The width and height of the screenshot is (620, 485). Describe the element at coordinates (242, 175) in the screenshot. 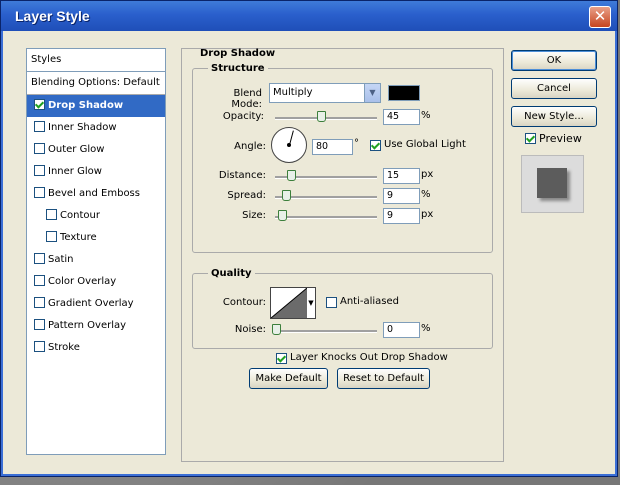

I see `distance-label: Distance:` at that location.